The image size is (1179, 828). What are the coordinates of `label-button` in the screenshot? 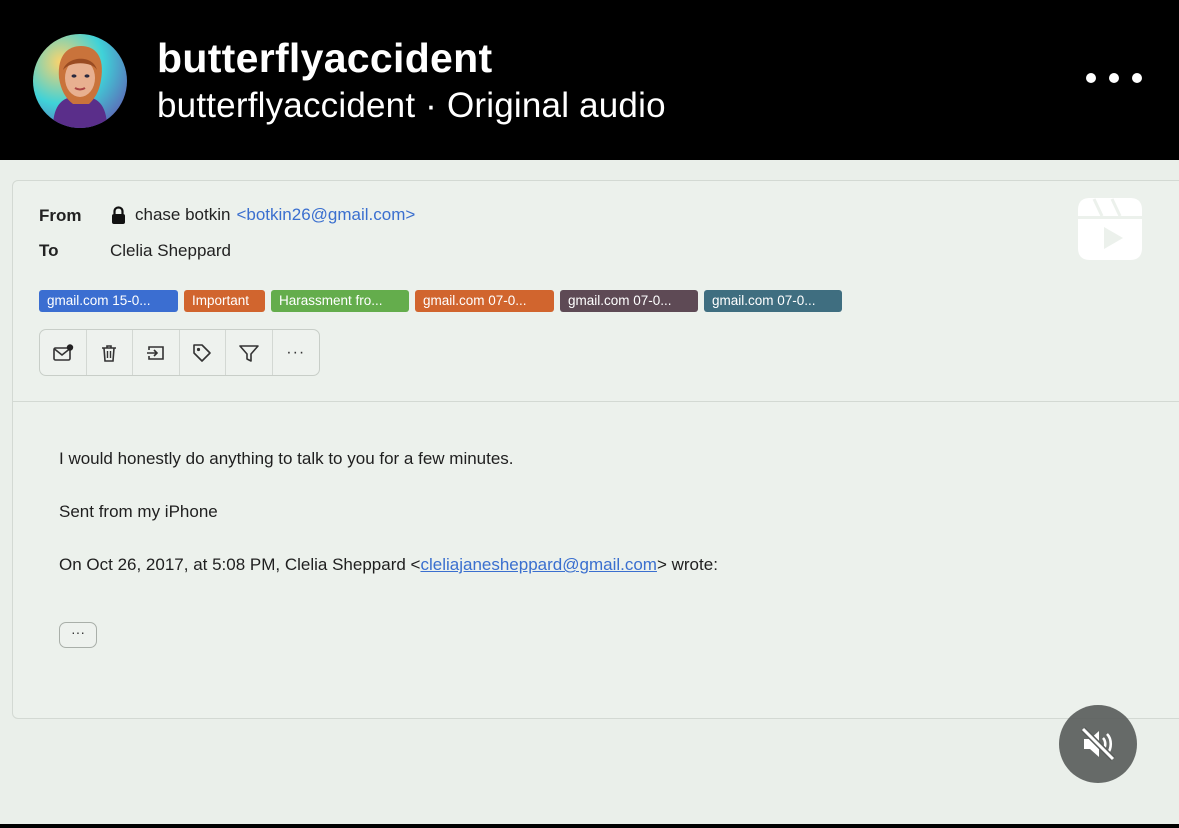 It's located at (203, 352).